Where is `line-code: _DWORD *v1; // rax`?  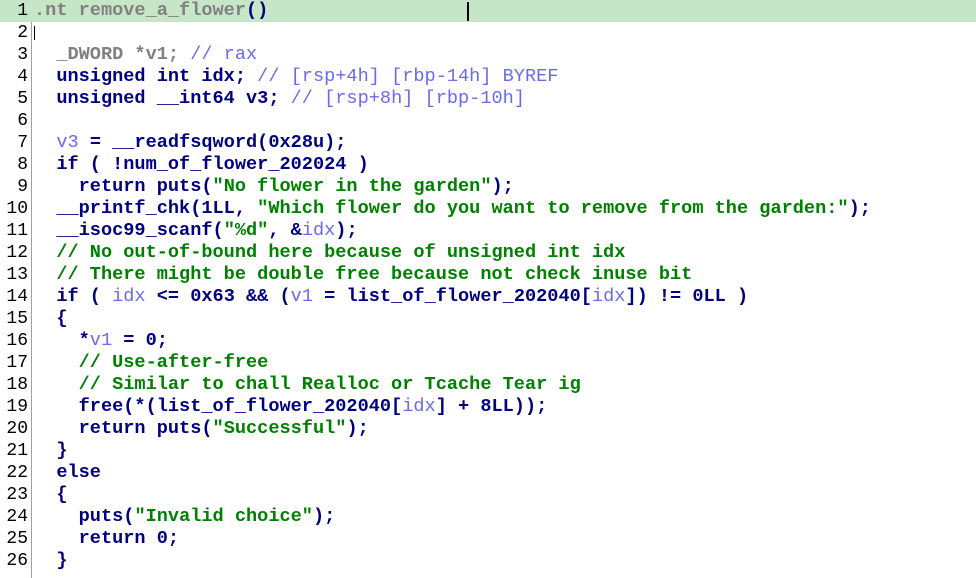
line-code: _DWORD *v1; // rax is located at coordinates (145, 55).